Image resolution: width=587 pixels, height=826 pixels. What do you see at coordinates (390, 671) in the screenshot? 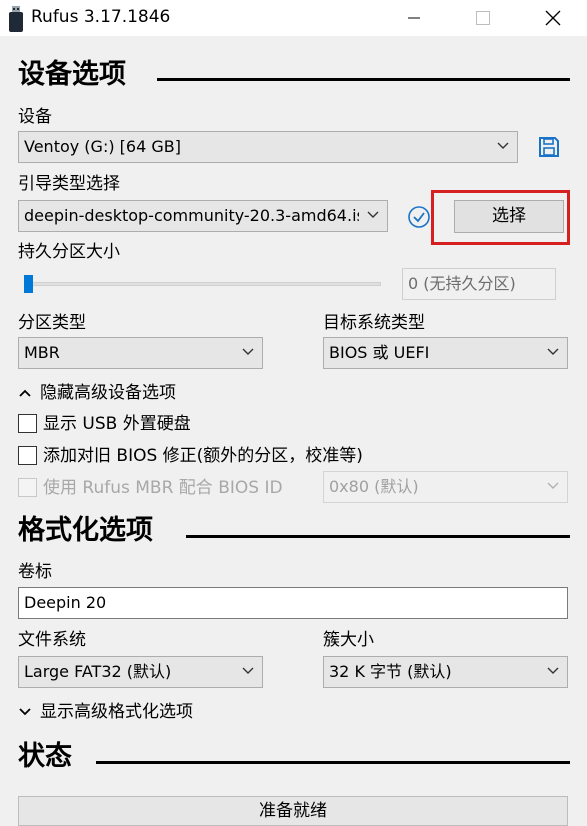
I see `cluster-size-value: 32 K 字节 (默认)` at bounding box center [390, 671].